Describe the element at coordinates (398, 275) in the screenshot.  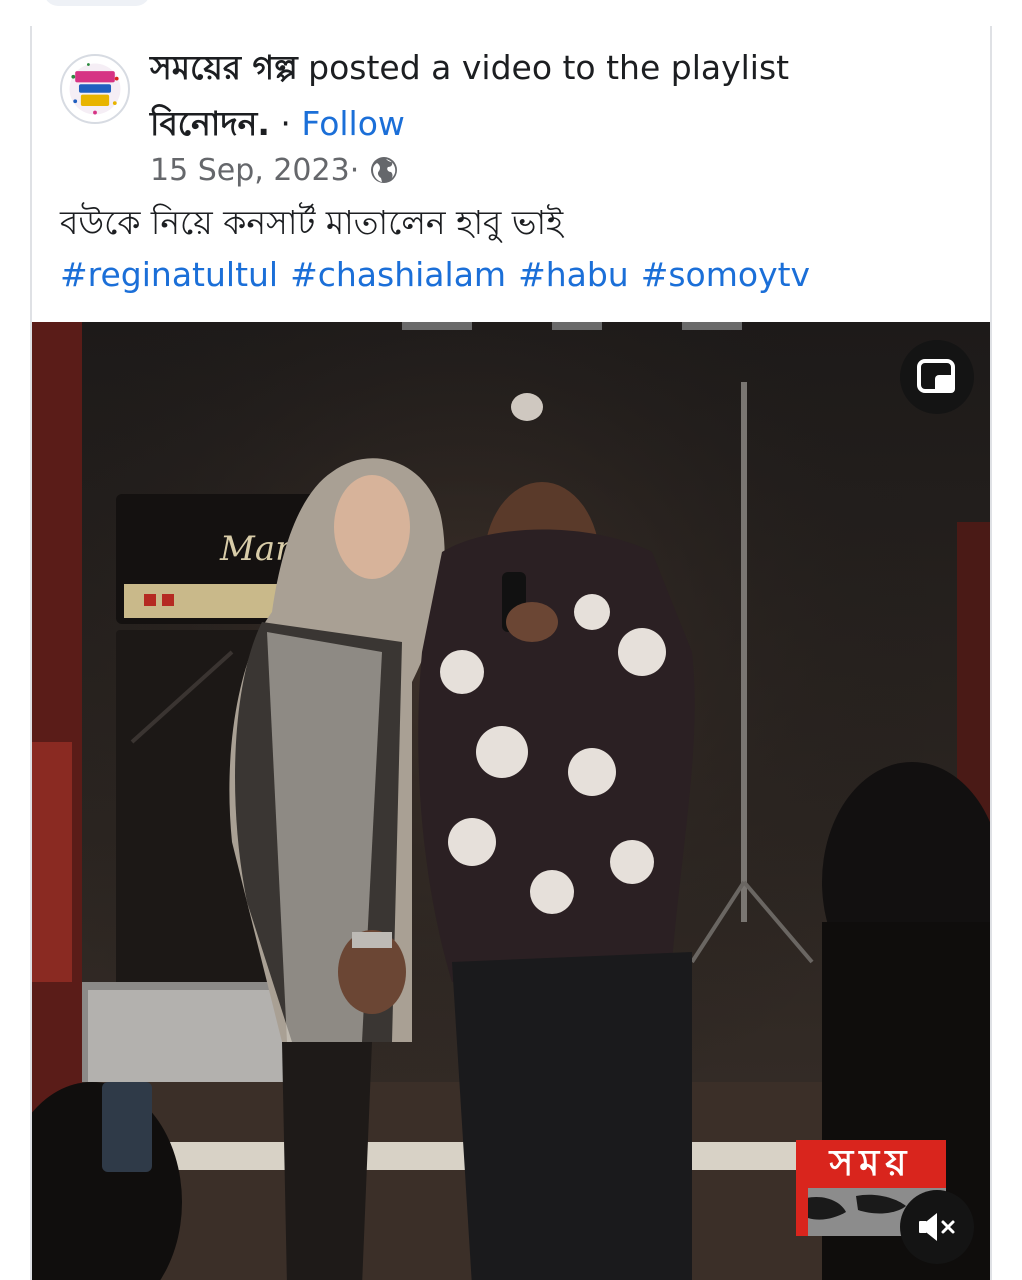
I see `hashtag-link: #chashialam` at that location.